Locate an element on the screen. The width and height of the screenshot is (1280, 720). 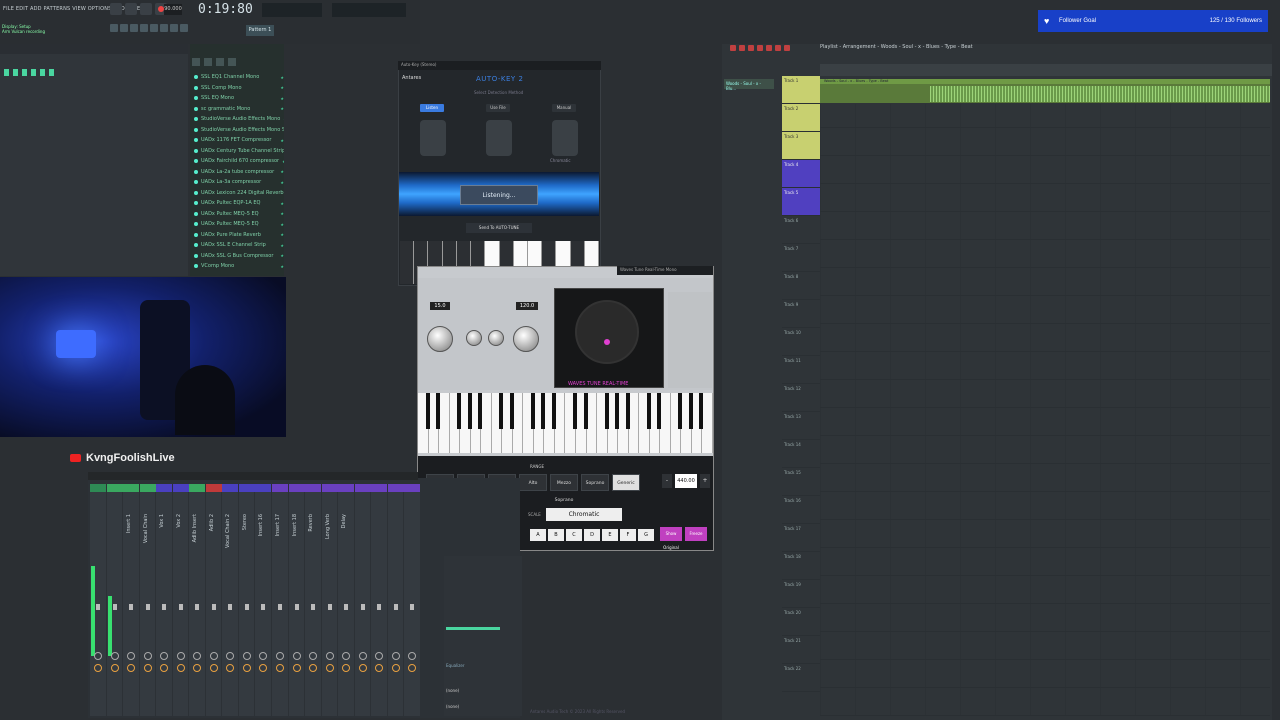
track-header: Track 5 is located at coordinates (801, 202).